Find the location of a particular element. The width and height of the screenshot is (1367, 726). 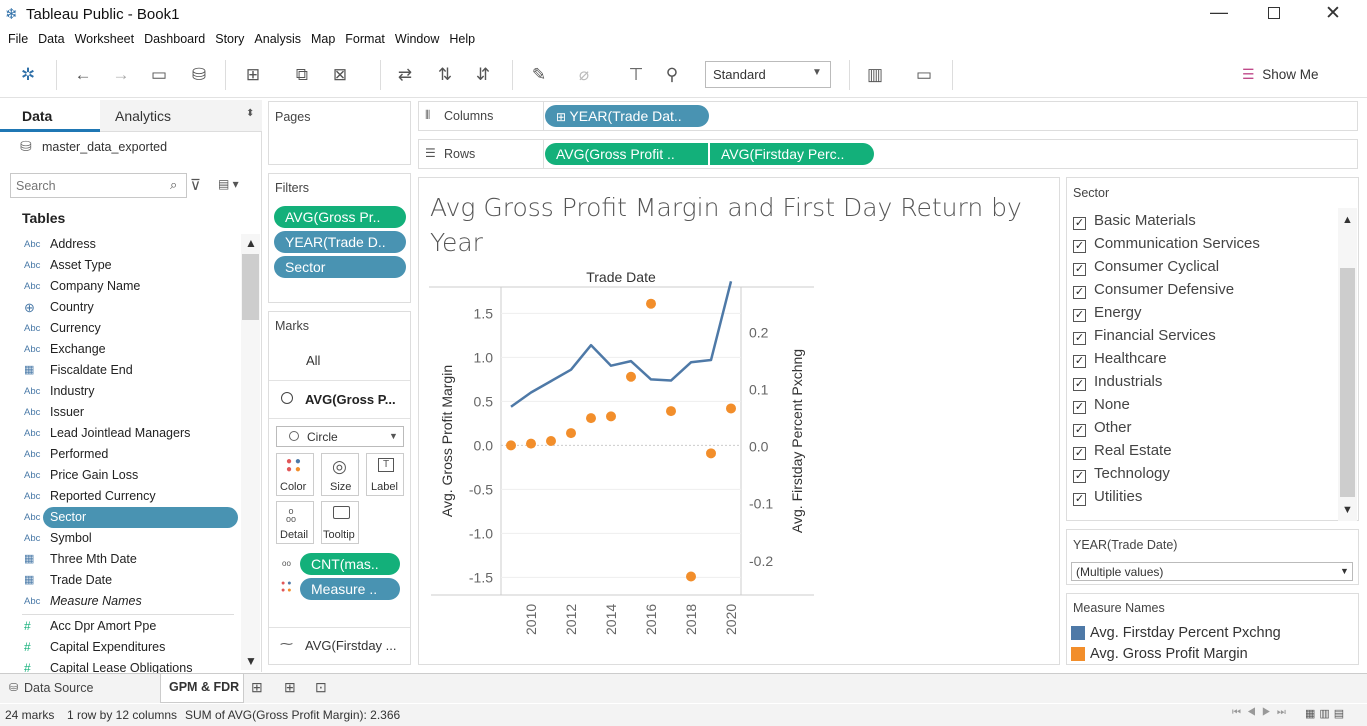

datasource-name: master_data_exported is located at coordinates (104, 147).